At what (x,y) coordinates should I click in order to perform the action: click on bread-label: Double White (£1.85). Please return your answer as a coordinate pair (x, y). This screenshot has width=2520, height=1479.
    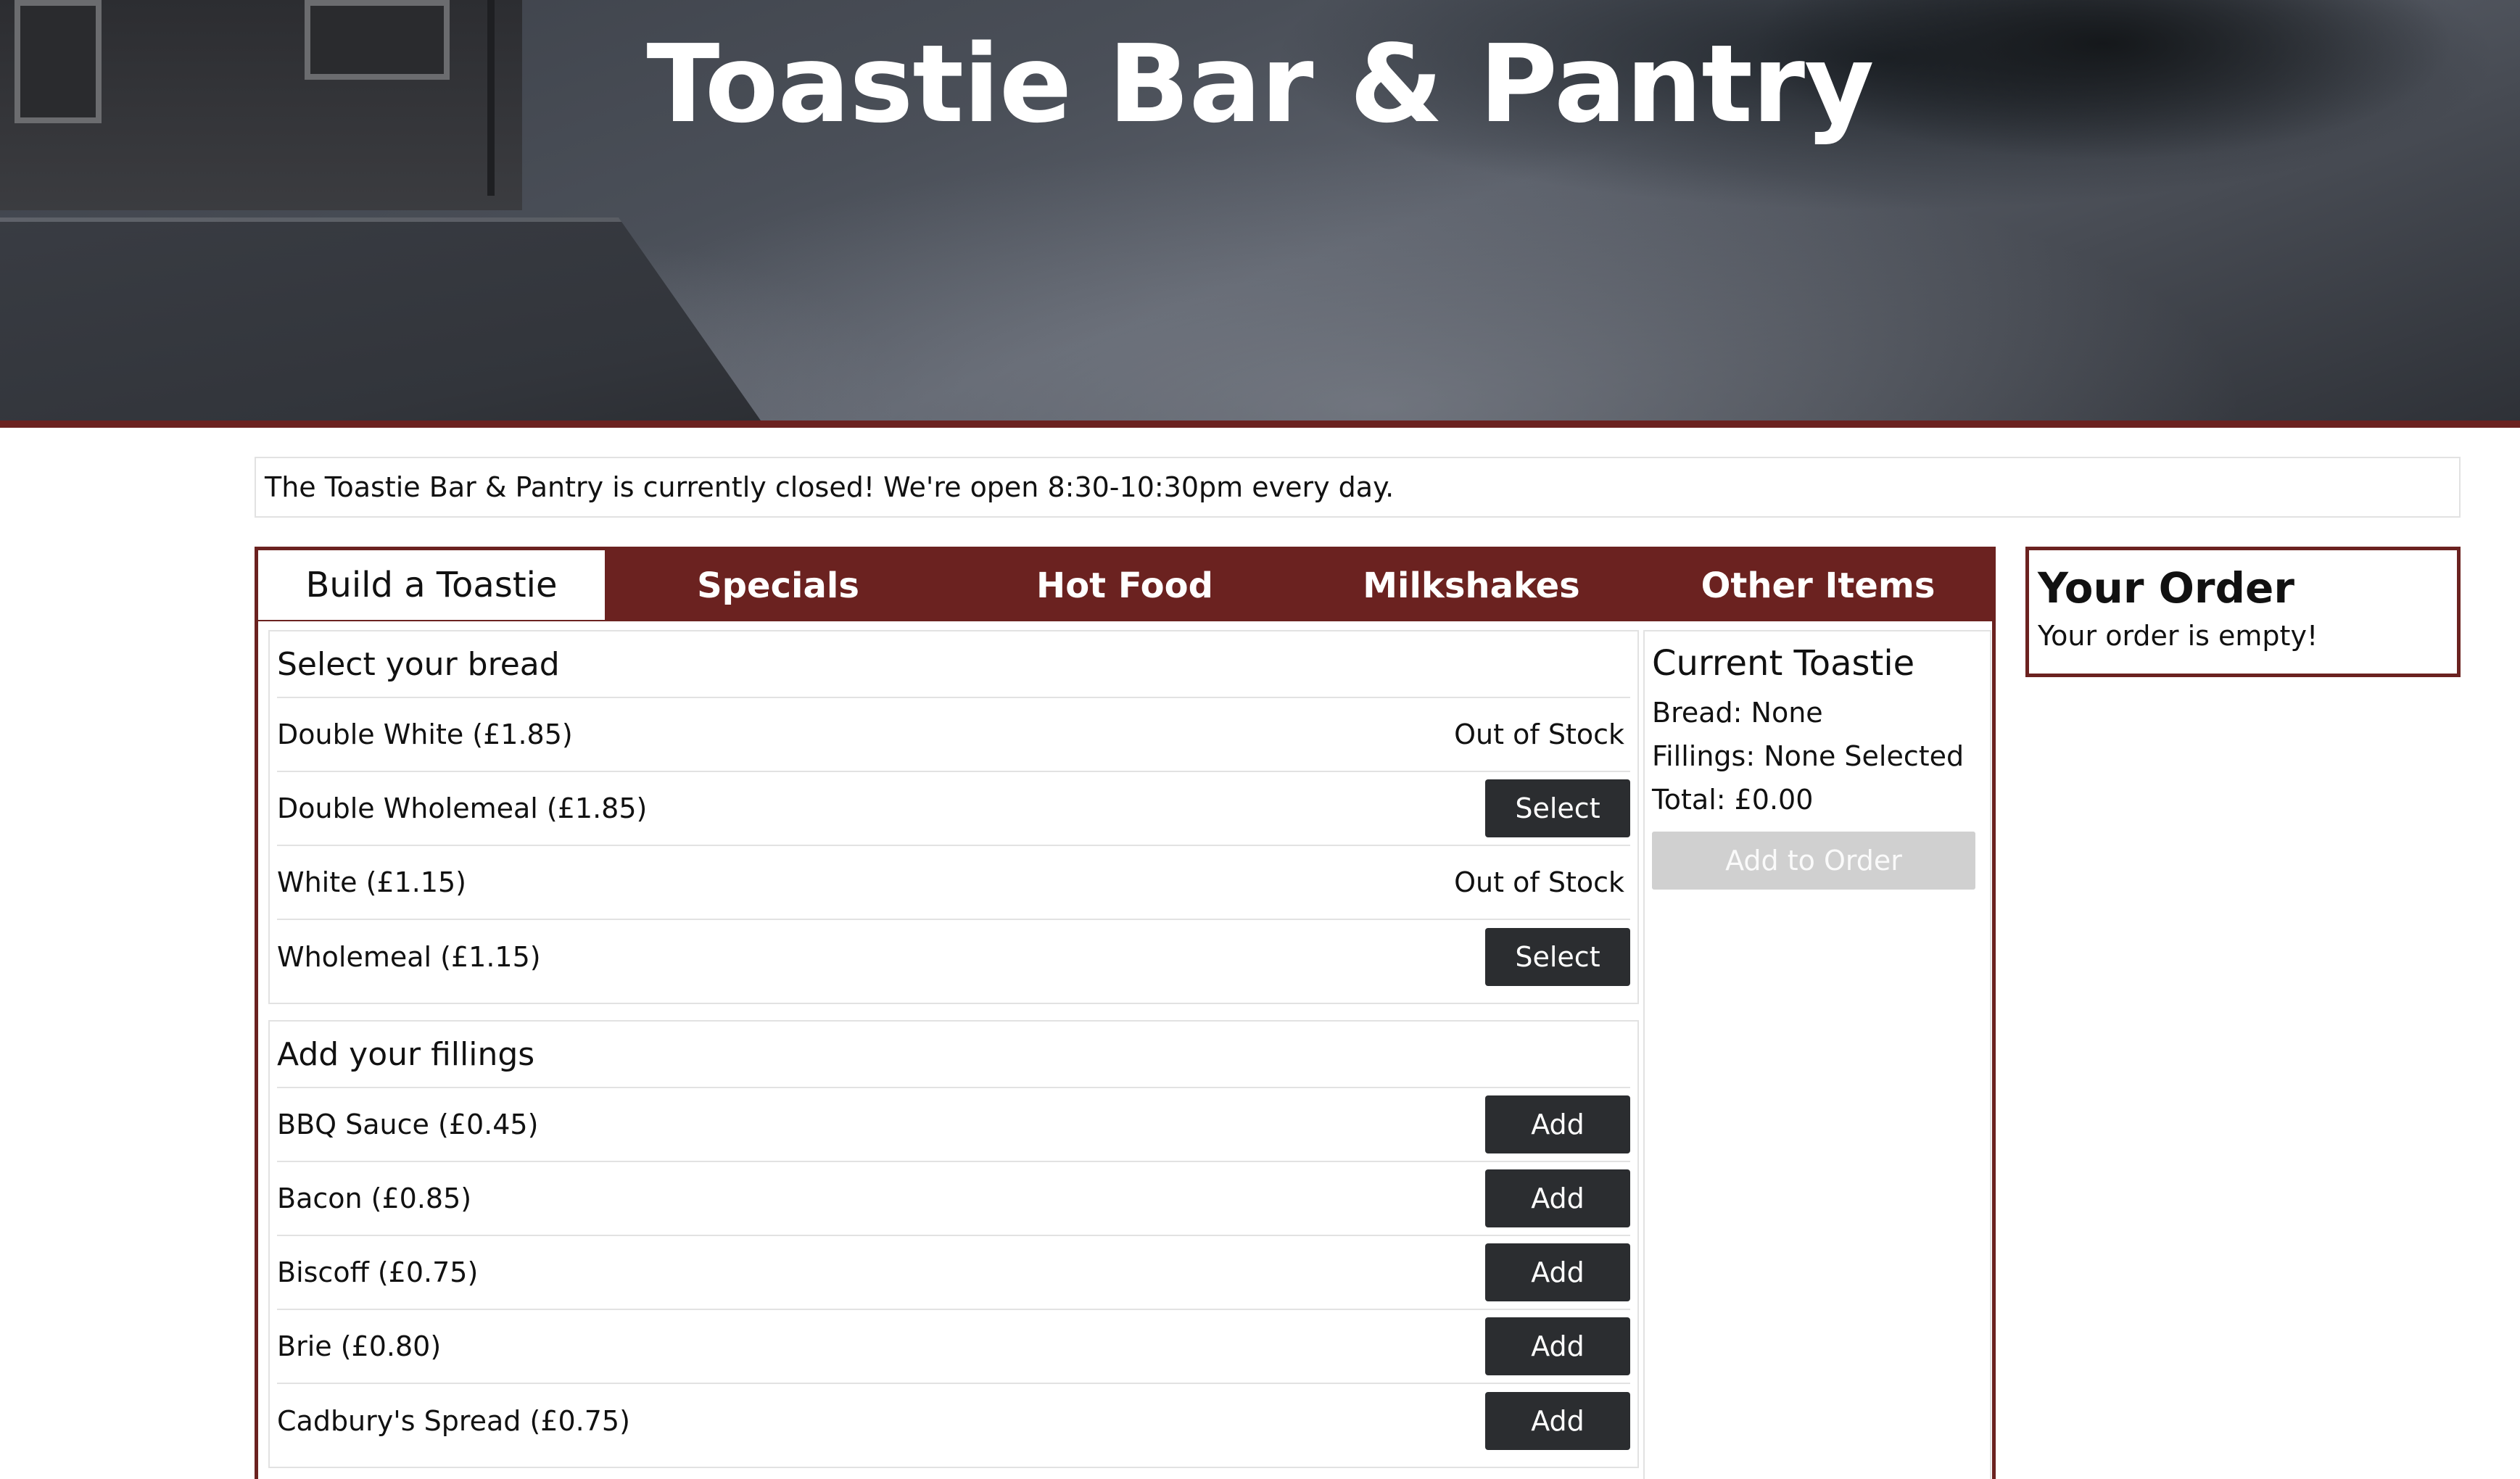
    Looking at the image, I should click on (425, 734).